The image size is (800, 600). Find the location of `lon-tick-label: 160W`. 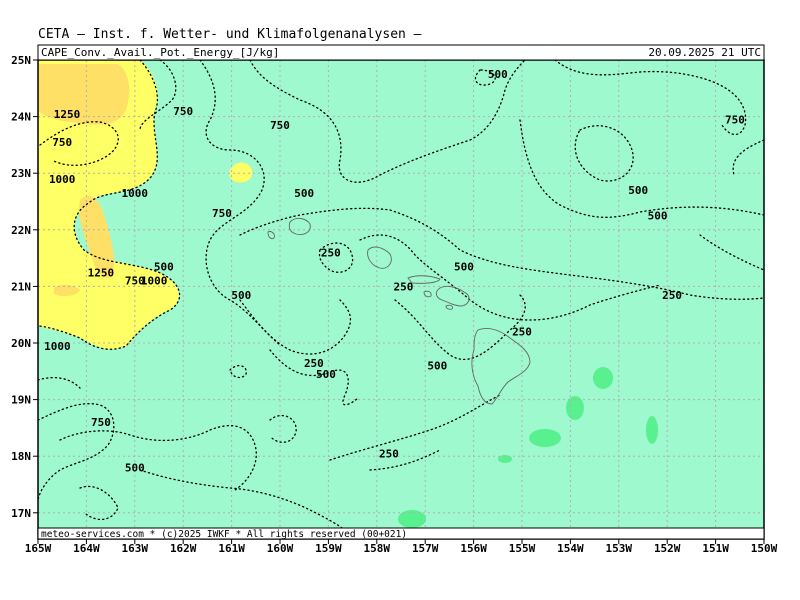

lon-tick-label: 160W is located at coordinates (280, 548).